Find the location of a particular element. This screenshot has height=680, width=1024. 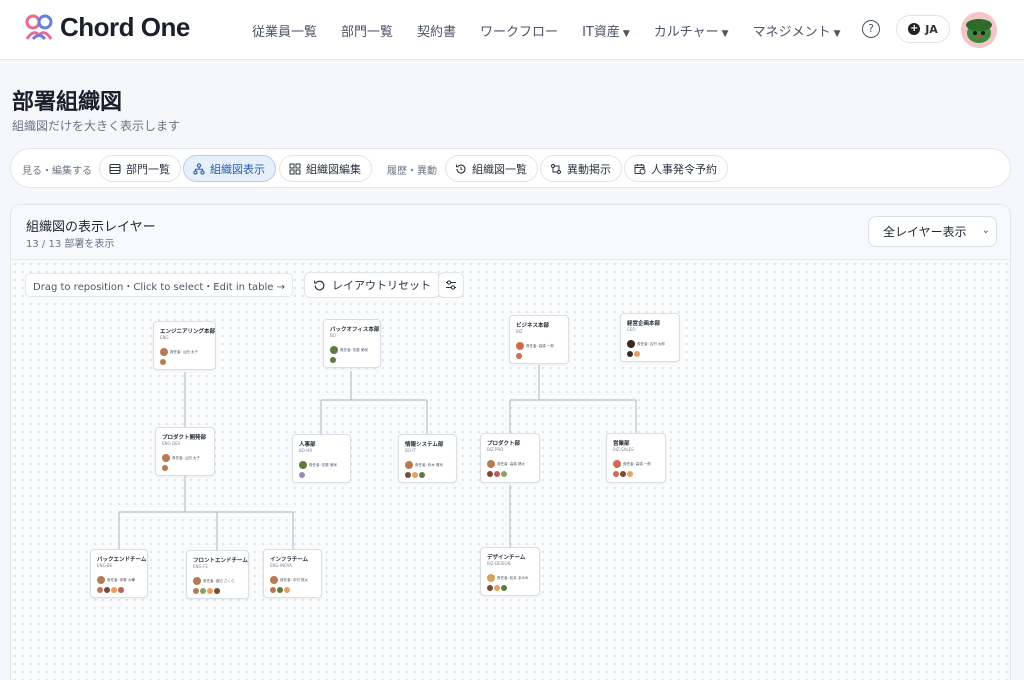

manager-label: 責任者: 松本 あゆみ is located at coordinates (513, 577).